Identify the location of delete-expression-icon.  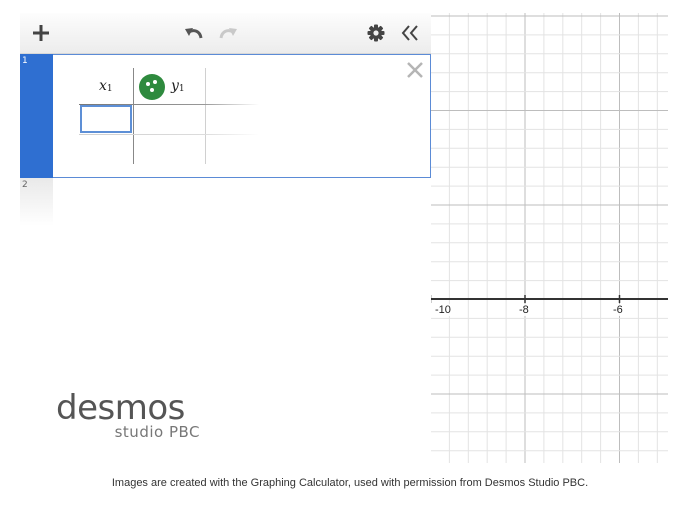
(415, 70).